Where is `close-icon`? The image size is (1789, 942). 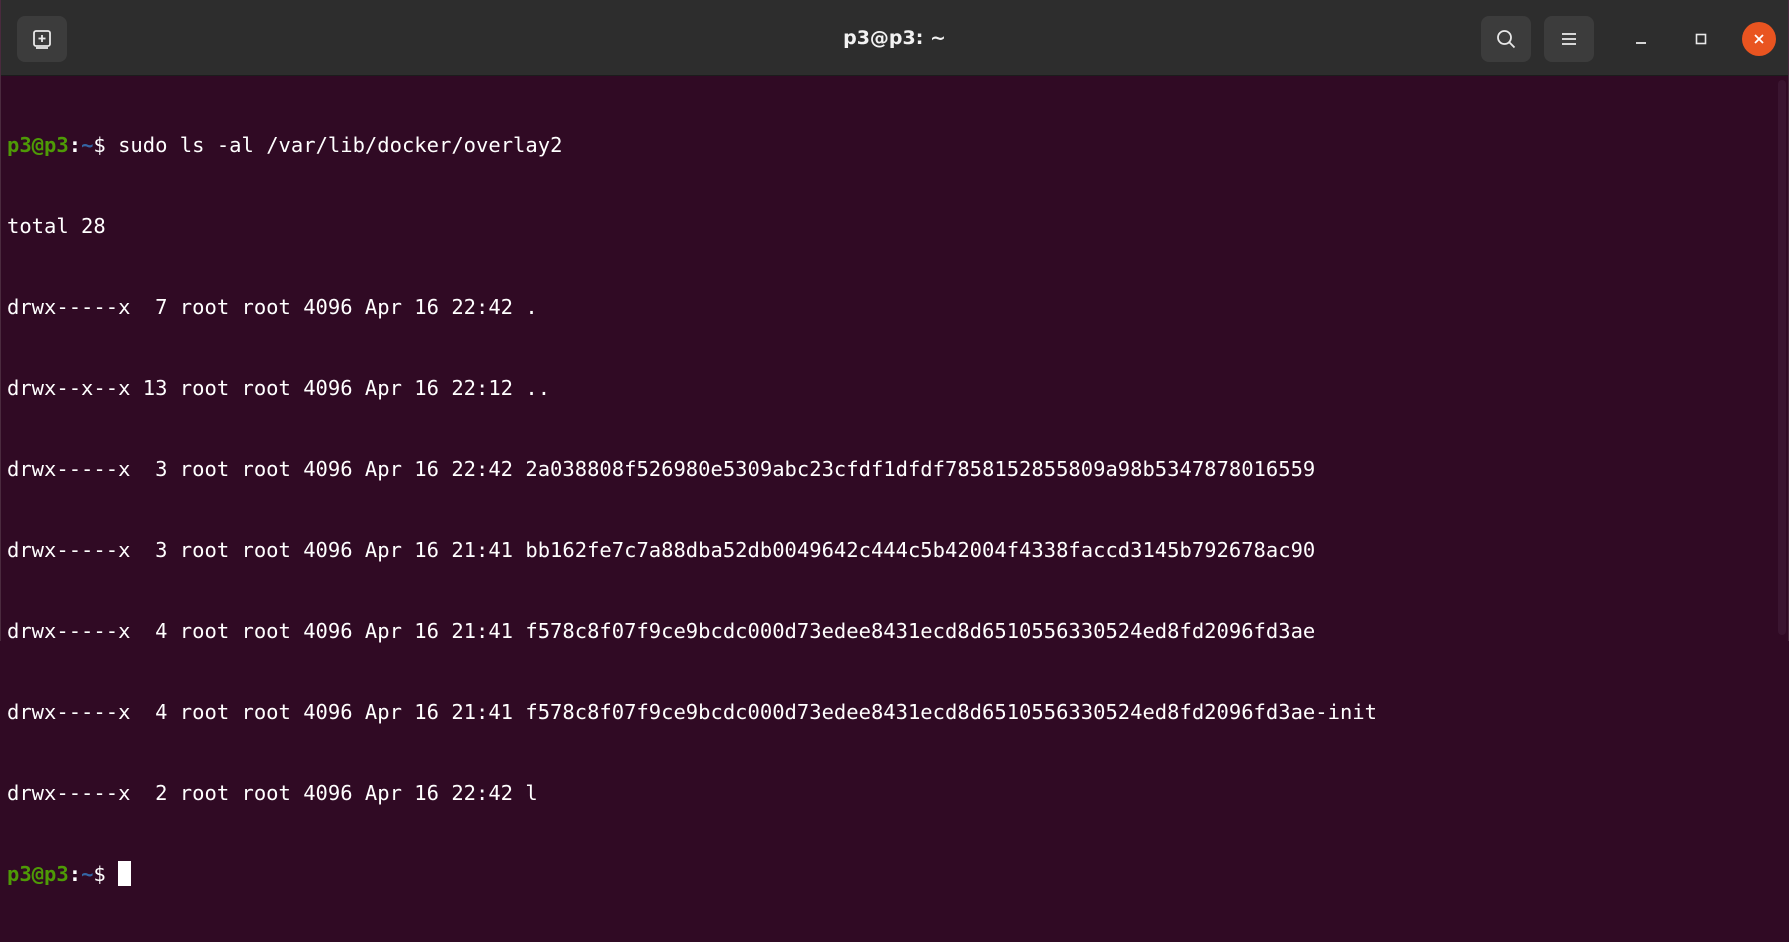 close-icon is located at coordinates (1759, 39).